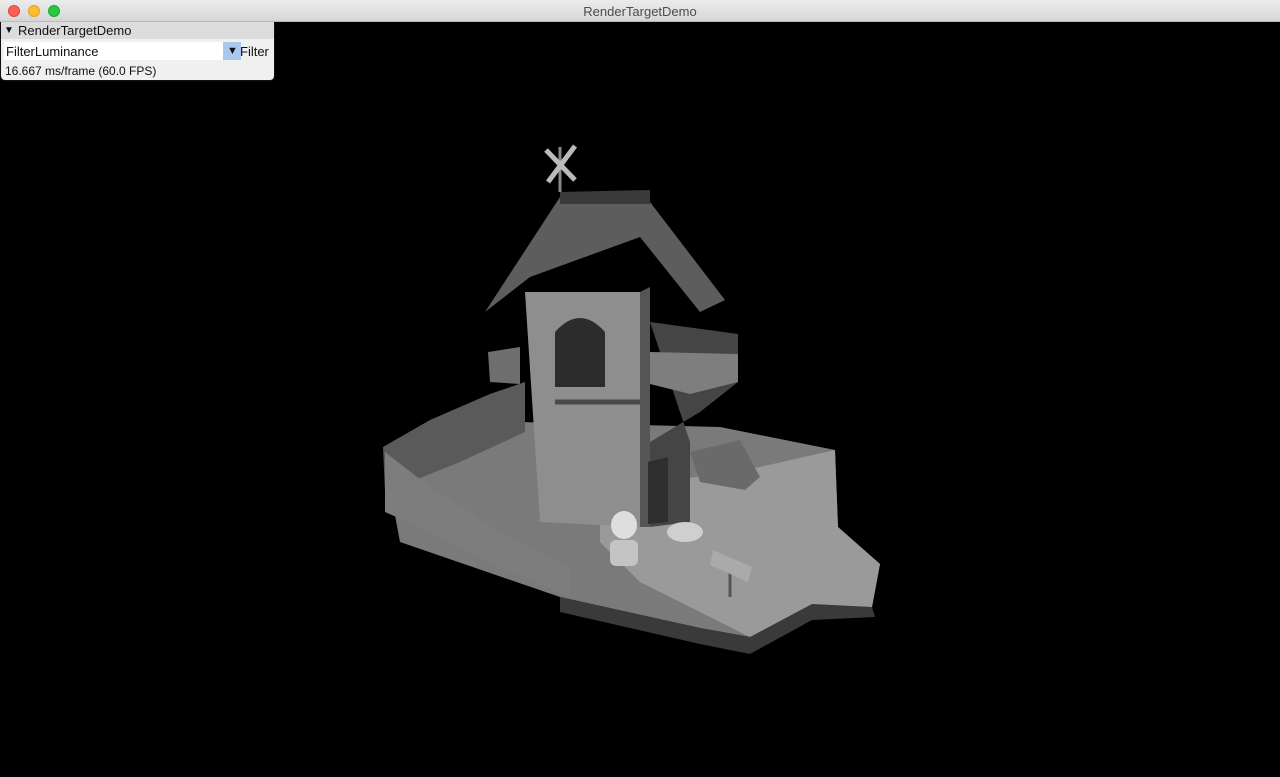 Image resolution: width=1280 pixels, height=777 pixels. I want to click on window-title: RenderTargetDemo, so click(640, 11).